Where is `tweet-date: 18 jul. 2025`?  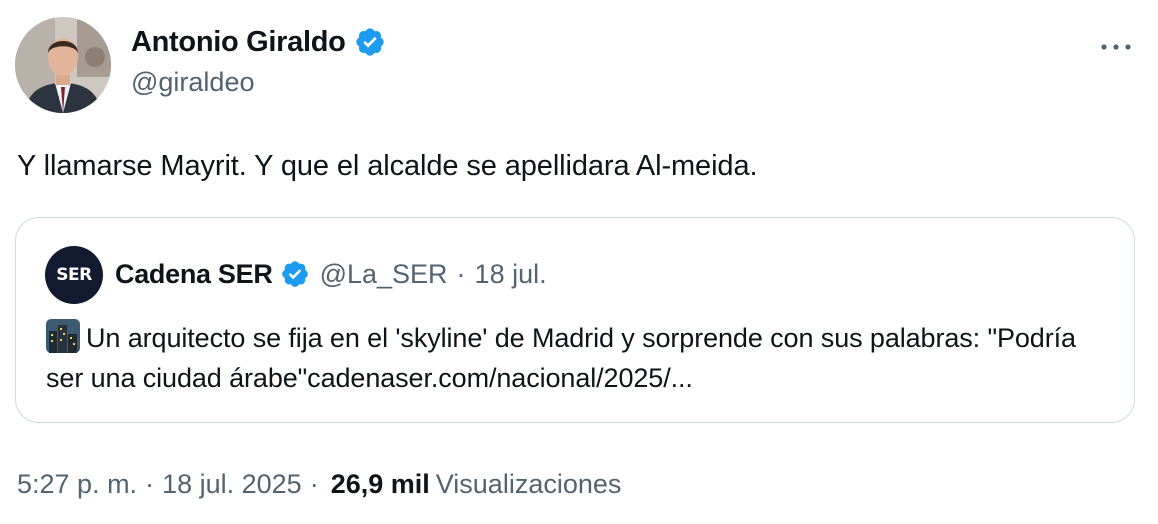
tweet-date: 18 jul. 2025 is located at coordinates (232, 484).